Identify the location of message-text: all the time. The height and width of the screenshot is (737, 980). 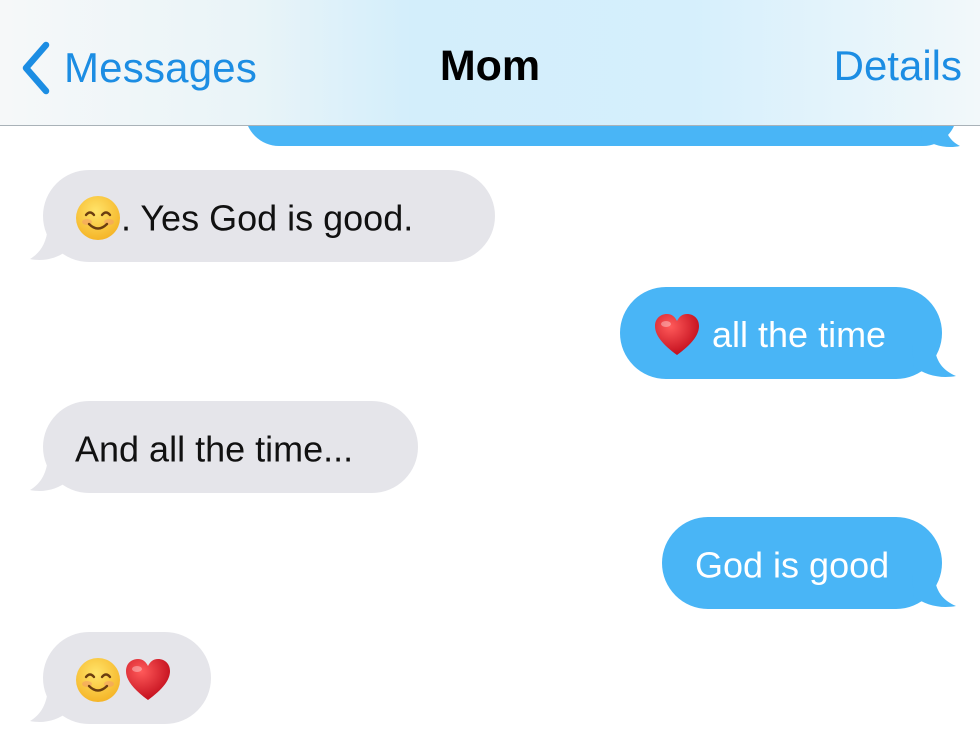
(799, 335).